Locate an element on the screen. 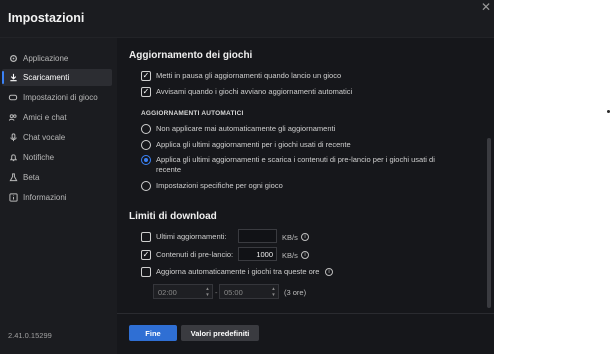 The image size is (610, 354). time-end-input: 05:00 ▲ ▼ is located at coordinates (249, 291).